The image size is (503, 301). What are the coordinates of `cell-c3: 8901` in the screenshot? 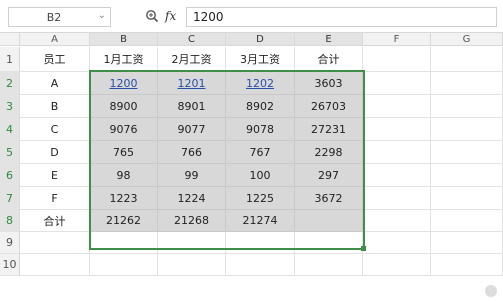 It's located at (192, 106).